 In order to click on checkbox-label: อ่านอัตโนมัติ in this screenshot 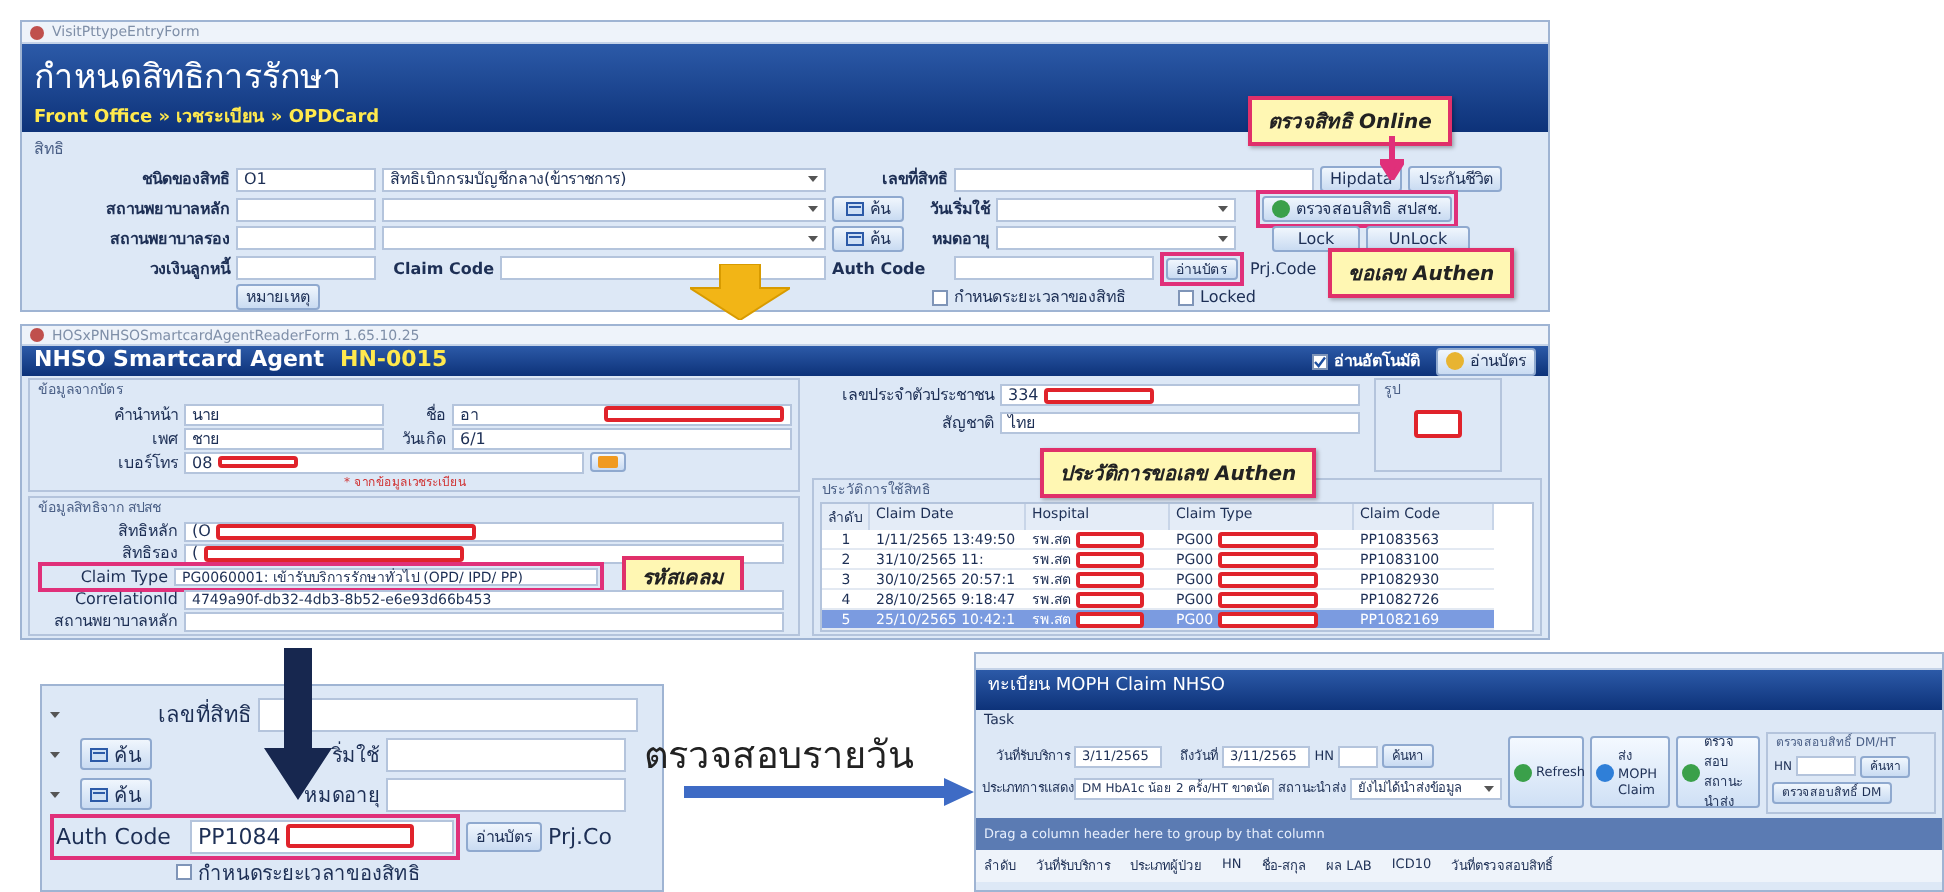, I will do `click(1377, 361)`.